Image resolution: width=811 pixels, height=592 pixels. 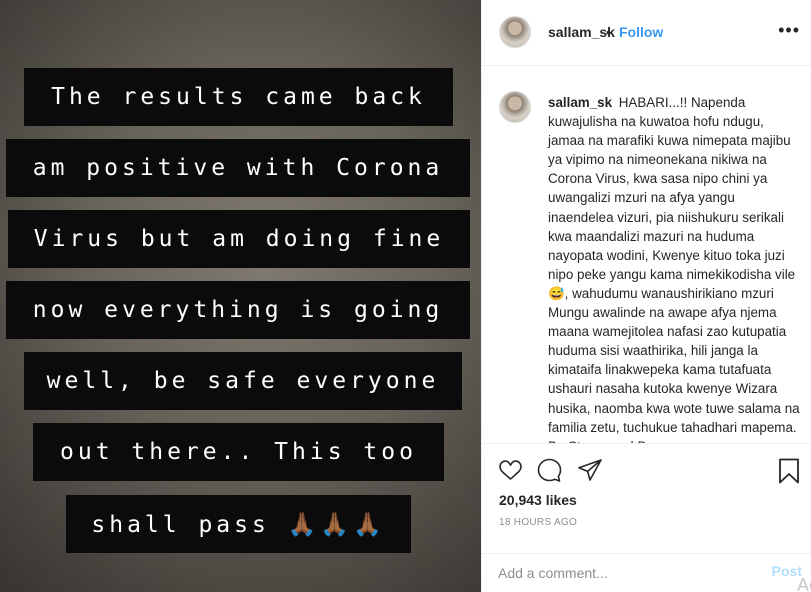 I want to click on caption-line-6: out there.. This too, so click(x=238, y=452).